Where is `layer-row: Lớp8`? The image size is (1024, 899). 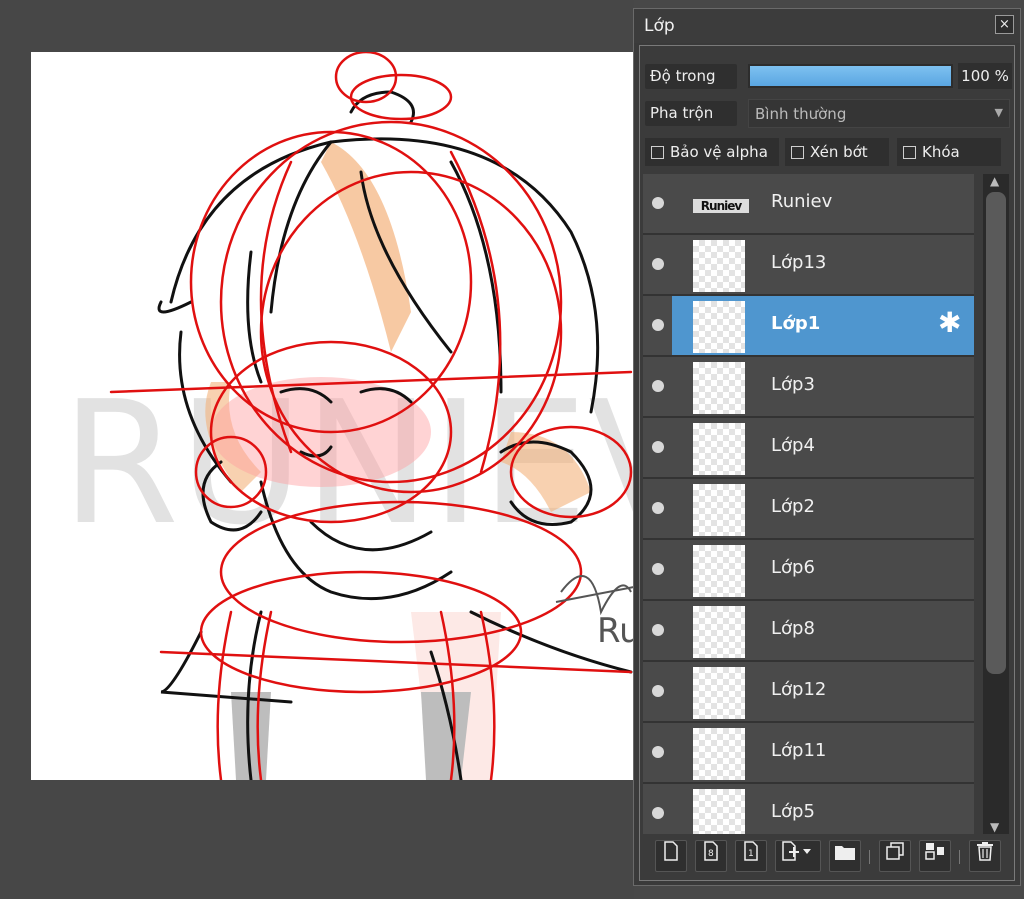 layer-row: Lớp8 is located at coordinates (808, 631).